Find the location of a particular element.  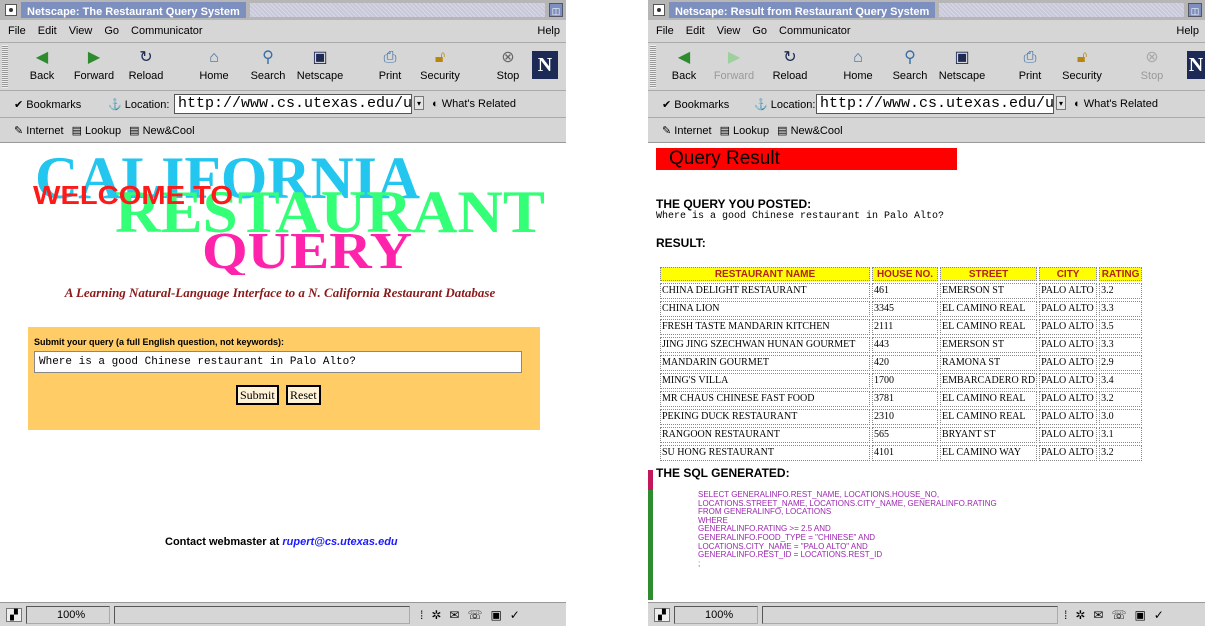

table-cell: 3.5 is located at coordinates (1121, 327).